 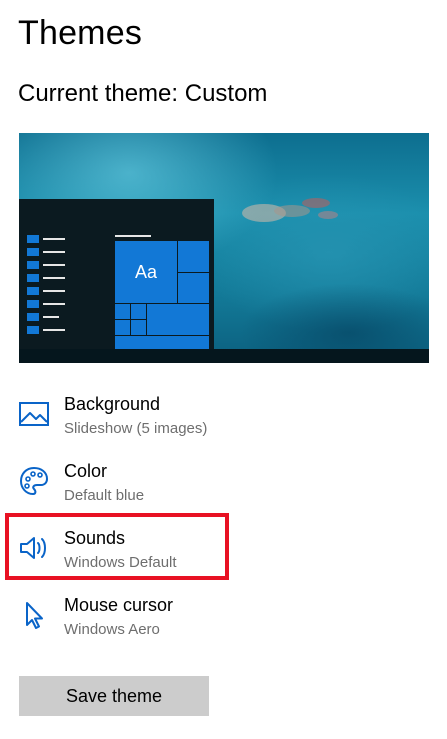 I want to click on color-title: Color, so click(x=86, y=471).